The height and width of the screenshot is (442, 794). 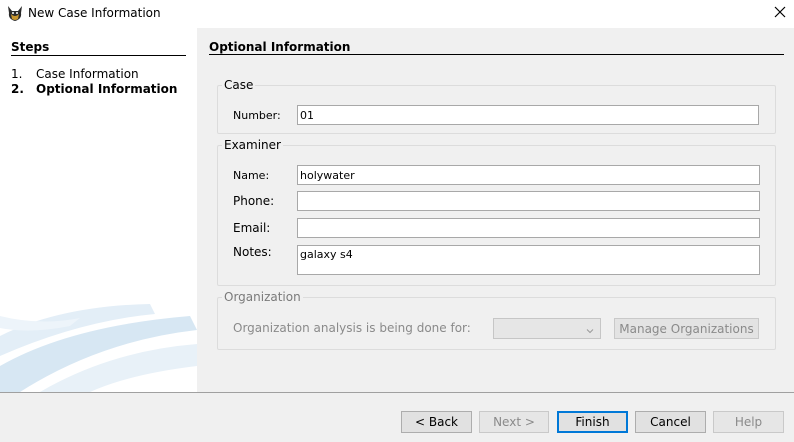 What do you see at coordinates (528, 260) in the screenshot?
I see `examiner-notes-textarea: galaxy s4` at bounding box center [528, 260].